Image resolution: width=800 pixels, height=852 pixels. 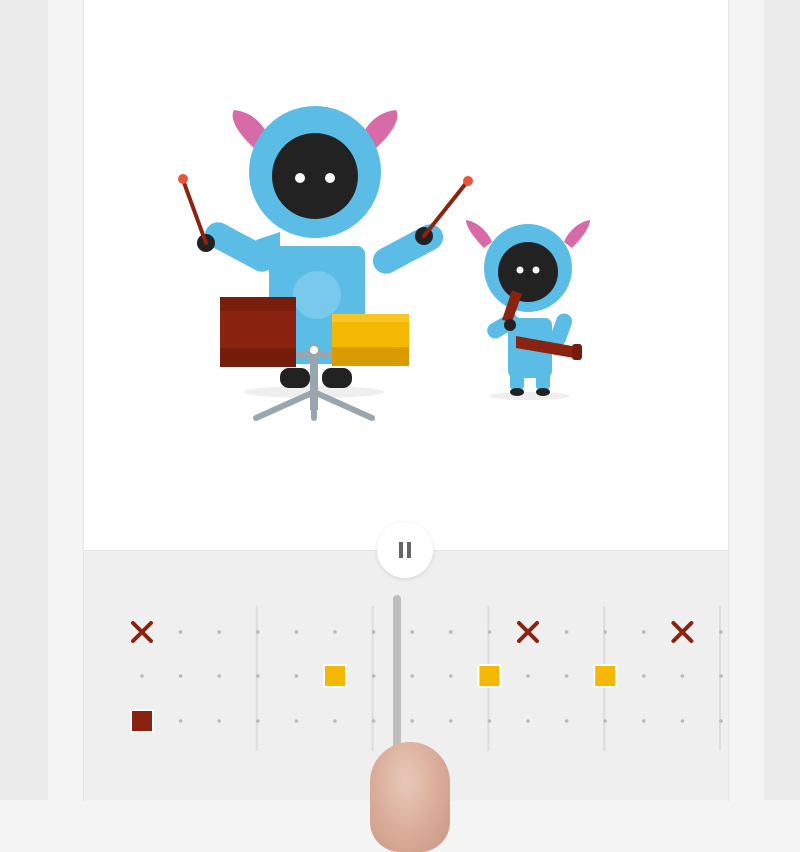 What do you see at coordinates (426, 678) in the screenshot?
I see `sequencer-grid` at bounding box center [426, 678].